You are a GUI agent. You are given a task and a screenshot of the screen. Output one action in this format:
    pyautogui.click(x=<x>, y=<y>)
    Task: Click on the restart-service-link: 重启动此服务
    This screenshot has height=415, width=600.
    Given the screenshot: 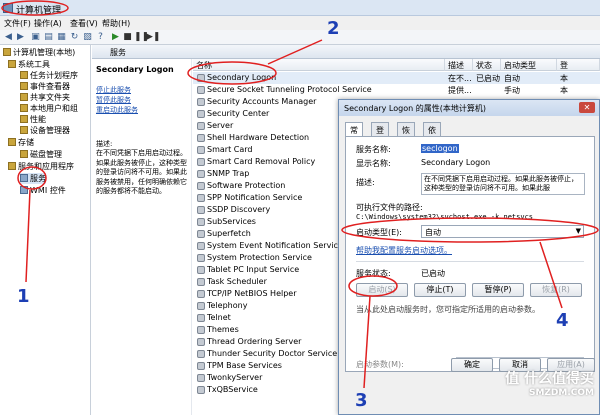 What is the action you would take?
    pyautogui.click(x=117, y=110)
    